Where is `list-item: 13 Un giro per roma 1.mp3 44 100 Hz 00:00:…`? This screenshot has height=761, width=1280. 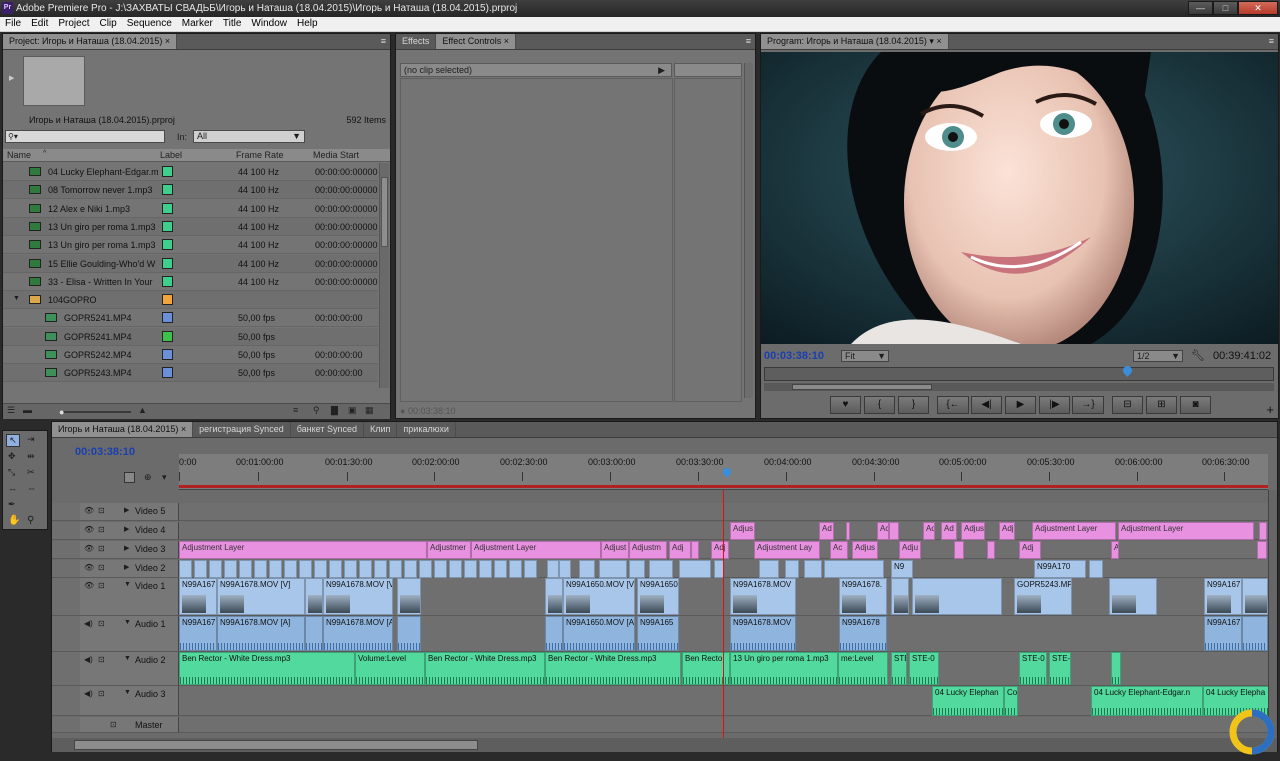
list-item: 13 Un giro per roma 1.mp3 44 100 Hz 00:00:… is located at coordinates (190, 226).